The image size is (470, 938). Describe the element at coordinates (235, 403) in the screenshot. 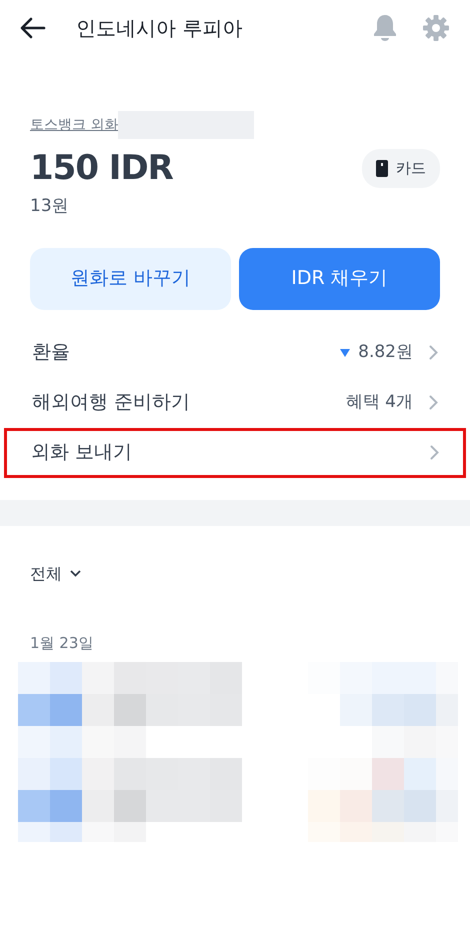

I see `menu-row: 해외여행 준비하기 혜택 4개` at that location.